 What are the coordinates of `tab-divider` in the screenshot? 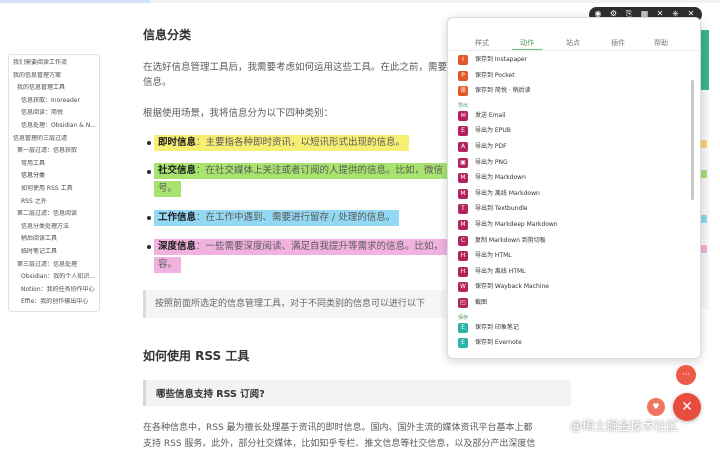 It's located at (574, 50).